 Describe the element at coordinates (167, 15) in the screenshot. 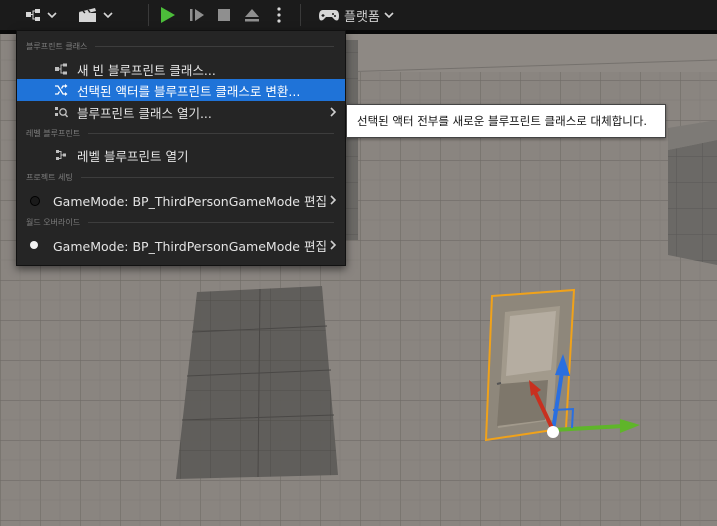

I see `play-icon` at that location.